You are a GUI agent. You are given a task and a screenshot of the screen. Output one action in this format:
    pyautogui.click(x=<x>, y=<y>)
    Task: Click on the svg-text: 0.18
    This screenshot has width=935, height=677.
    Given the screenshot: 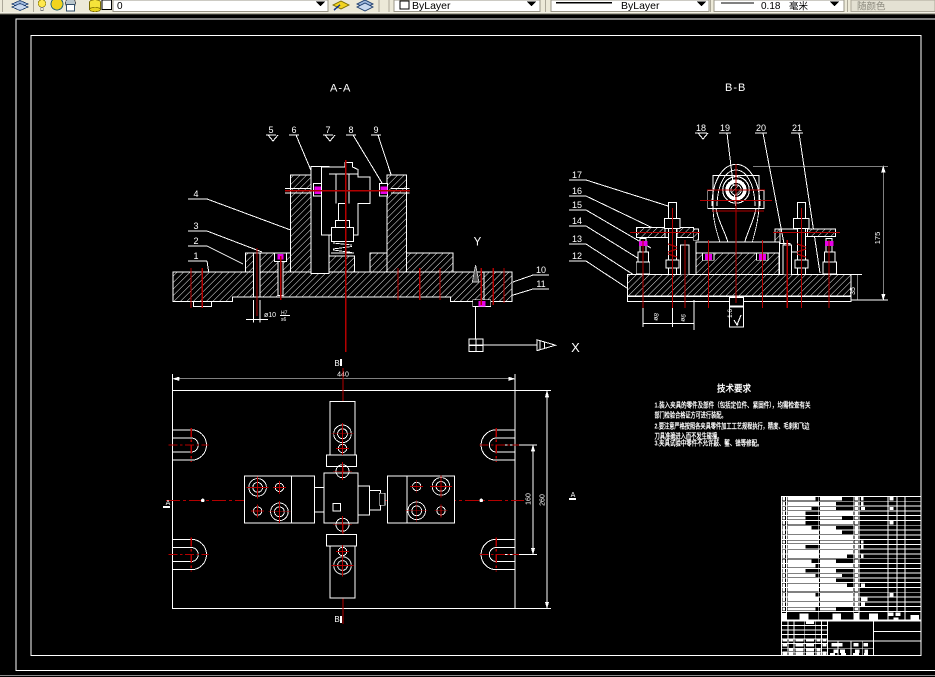 What is the action you would take?
    pyautogui.click(x=771, y=6)
    